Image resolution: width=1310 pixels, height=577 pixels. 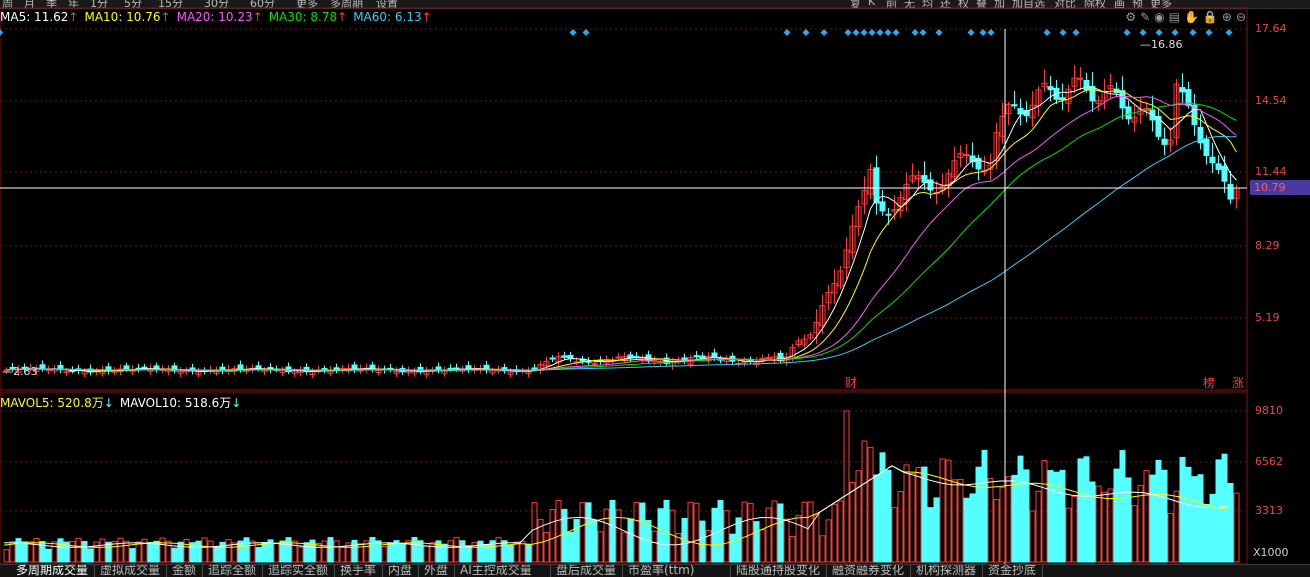 I want to click on max-price-label: —16.86, so click(x=1161, y=44).